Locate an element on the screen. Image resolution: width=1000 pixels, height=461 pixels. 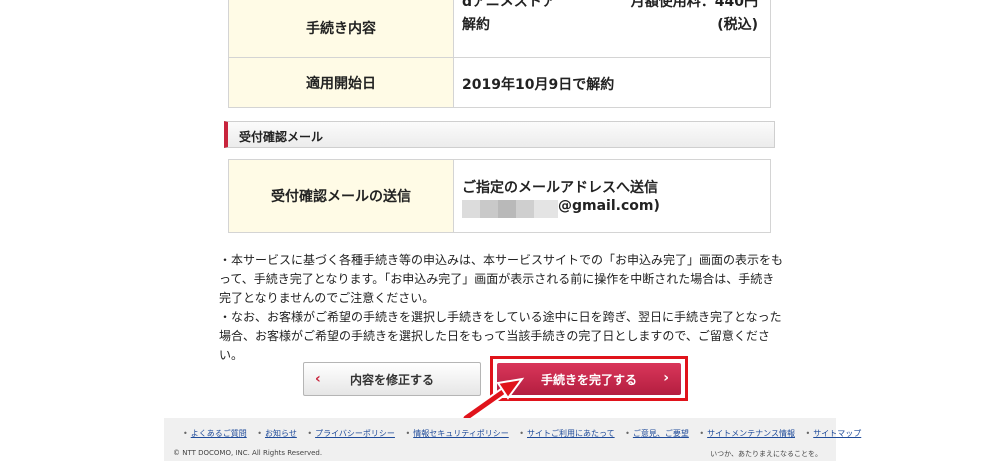
procedure-action: 解約 is located at coordinates (476, 25).